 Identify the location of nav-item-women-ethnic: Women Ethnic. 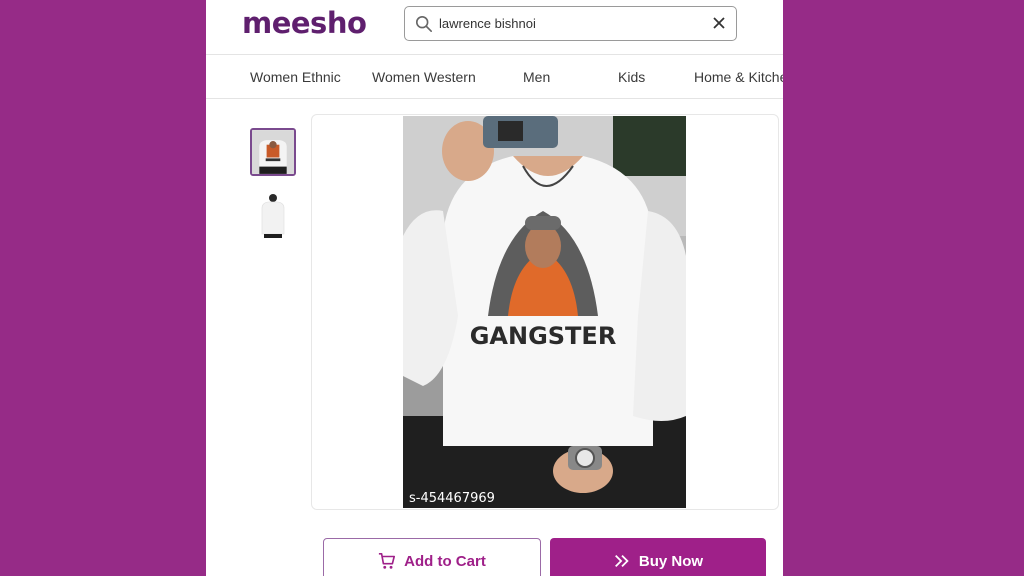
(295, 77).